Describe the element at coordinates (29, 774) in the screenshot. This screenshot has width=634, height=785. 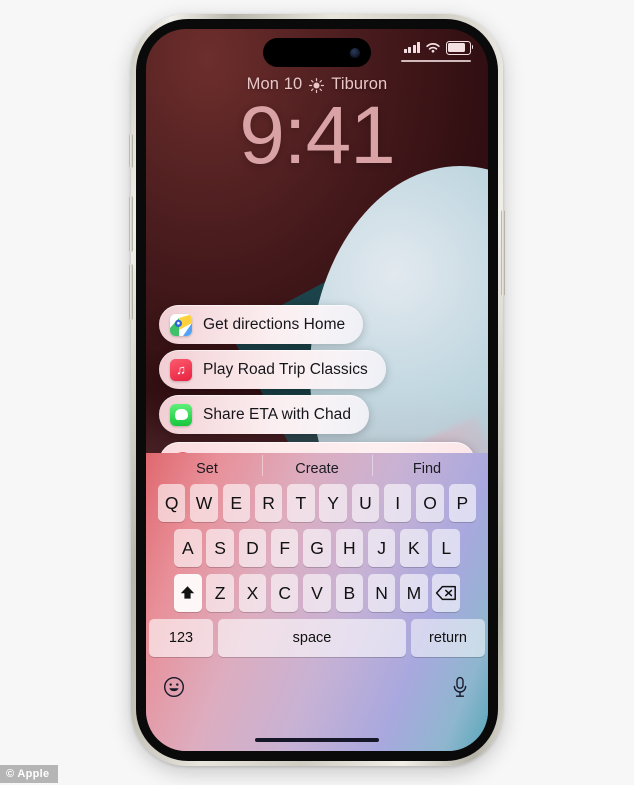
I see `apple-watermark: © Apple` at that location.